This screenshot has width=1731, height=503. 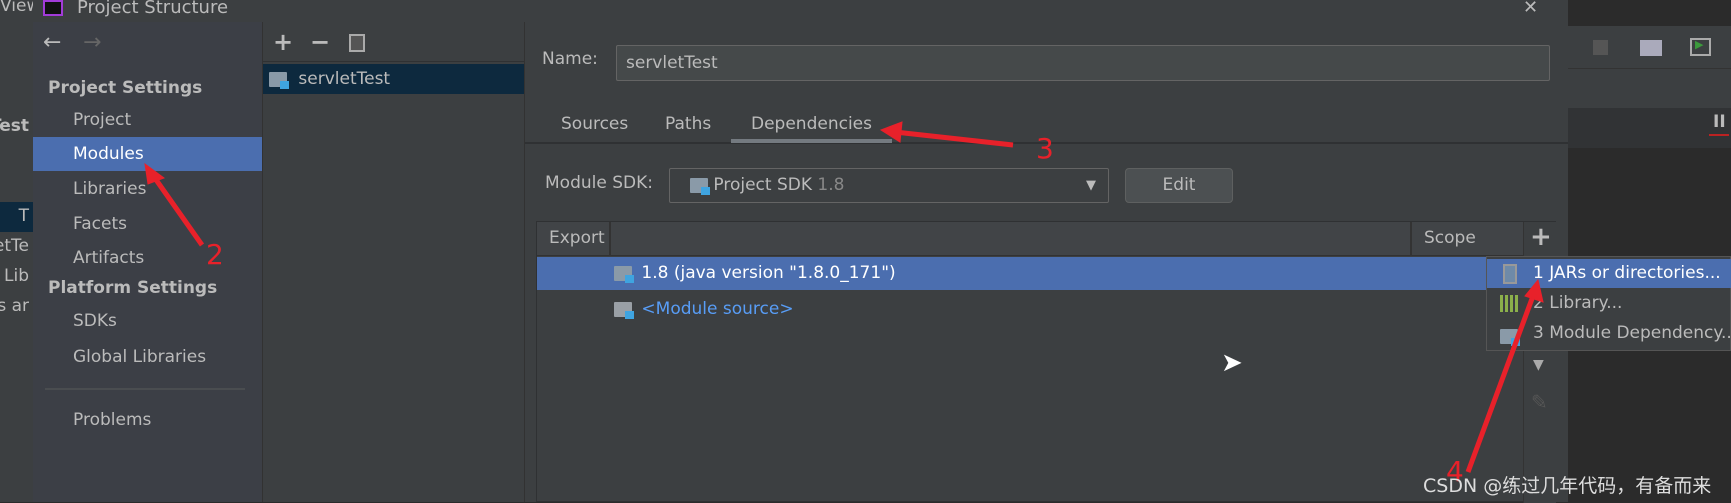 What do you see at coordinates (215, 254) in the screenshot?
I see `annotation-label-2: 2` at bounding box center [215, 254].